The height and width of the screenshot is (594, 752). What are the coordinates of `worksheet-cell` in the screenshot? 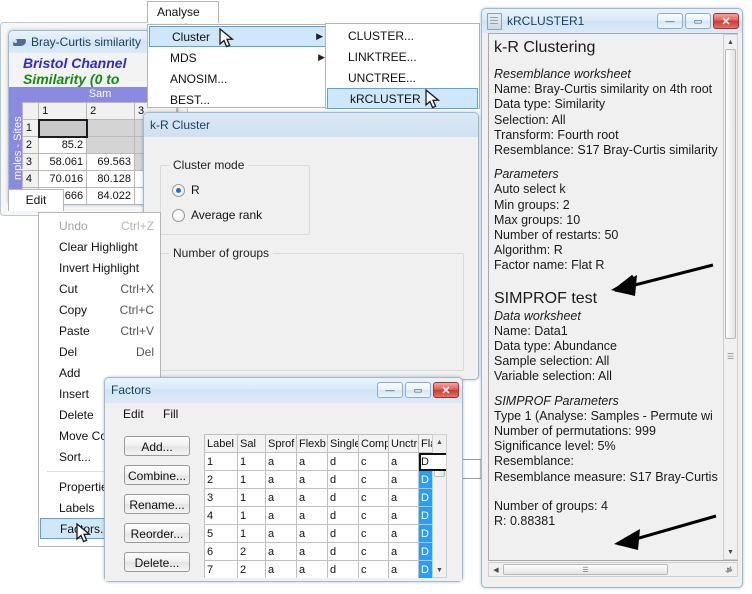 It's located at (111, 128).